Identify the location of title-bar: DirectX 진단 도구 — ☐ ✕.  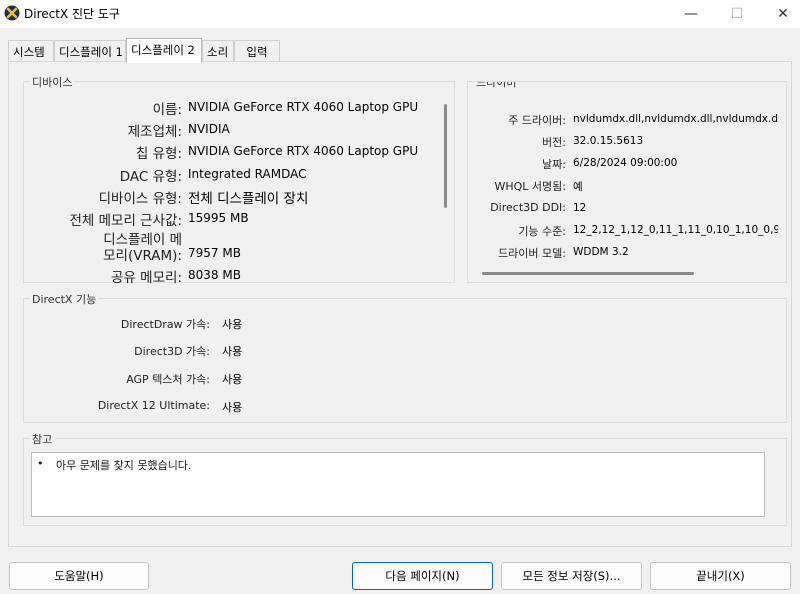
(400, 14).